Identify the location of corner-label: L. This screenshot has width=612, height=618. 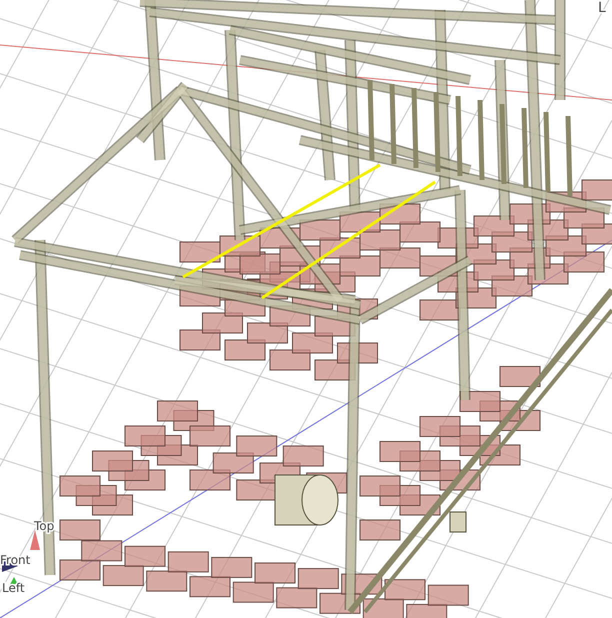
(602, 8).